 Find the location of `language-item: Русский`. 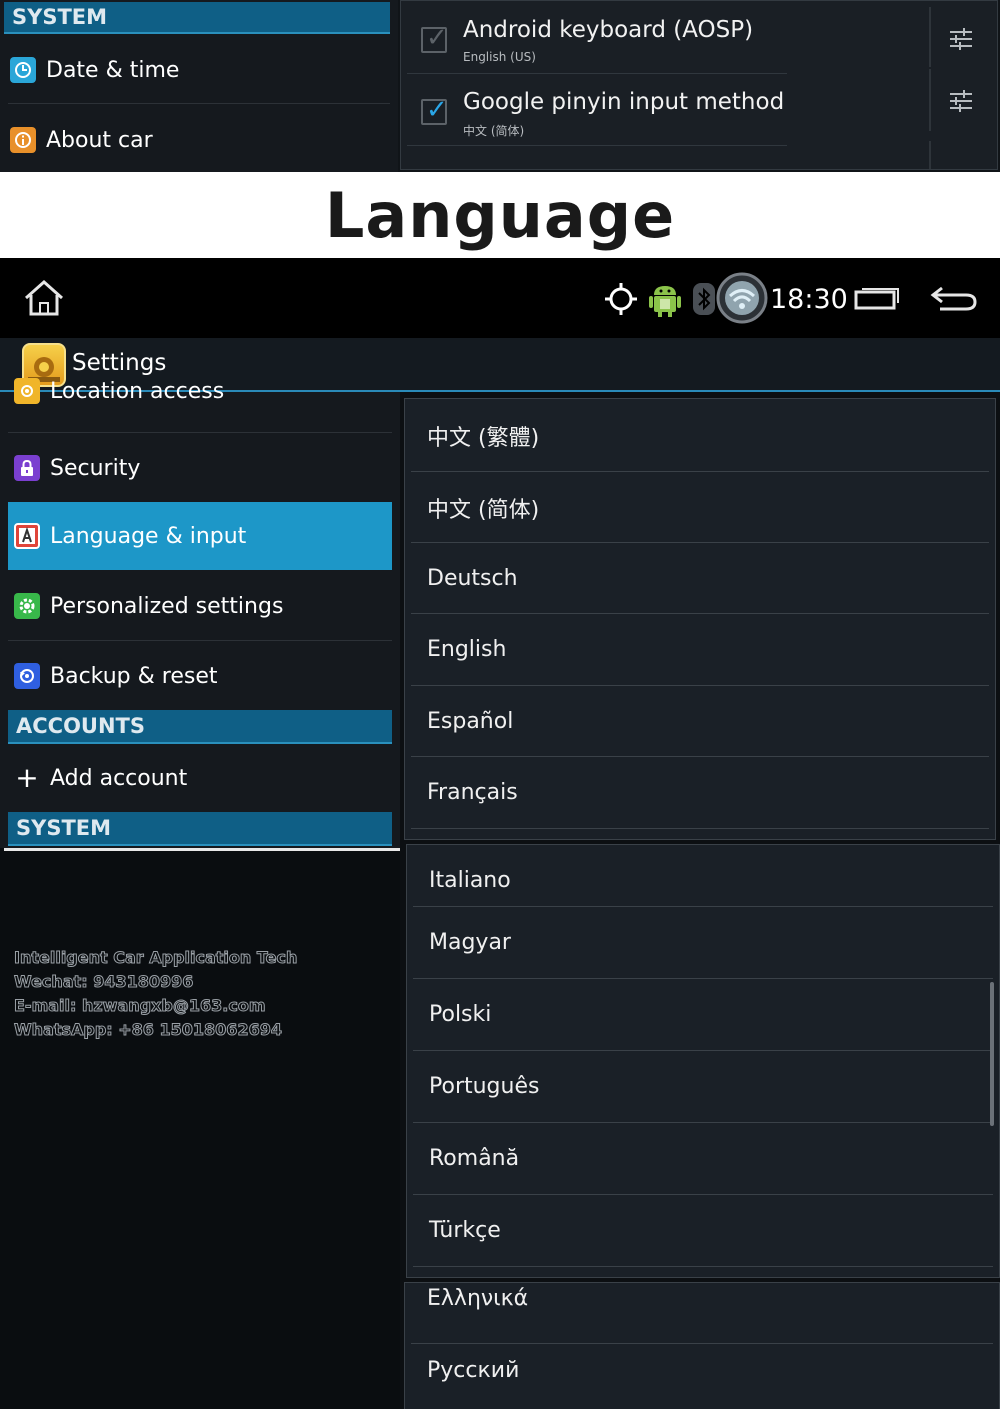

language-item: Русский is located at coordinates (702, 1370).